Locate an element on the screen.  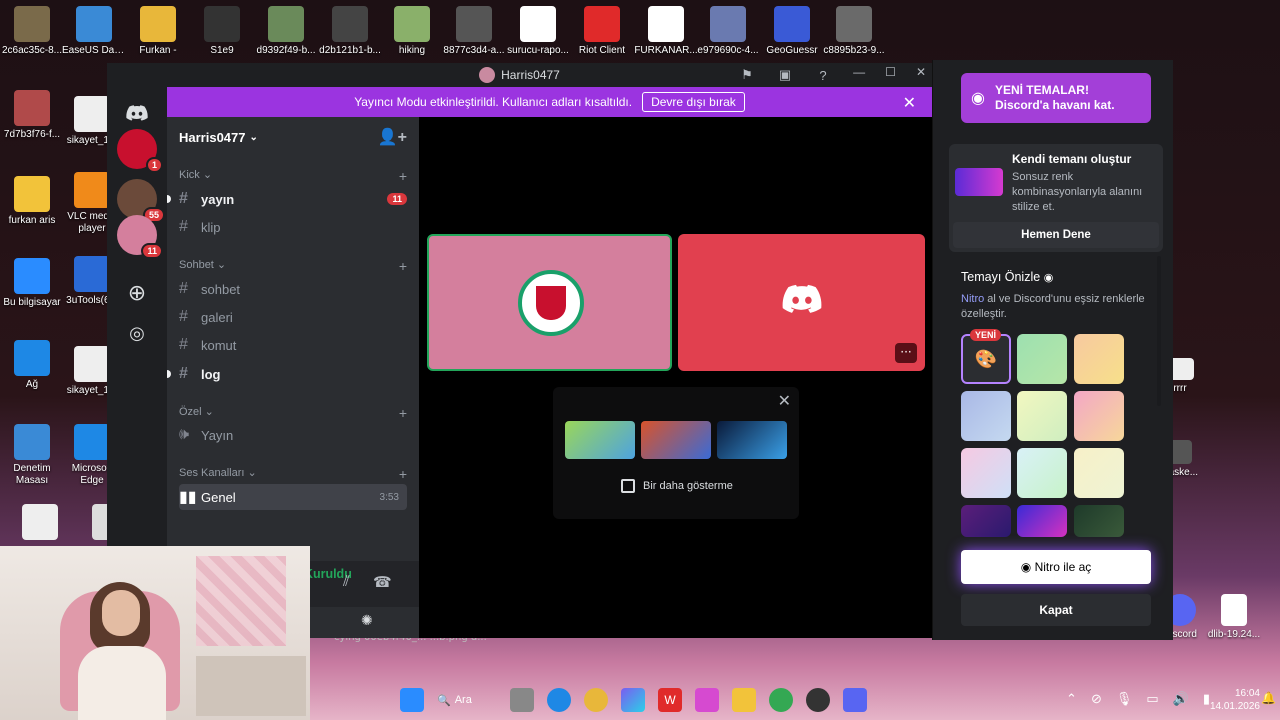
new-themes-banner: ◉ YENİ TEMALAR! Discord'a havanı kat. is located at coordinates (1056, 98).